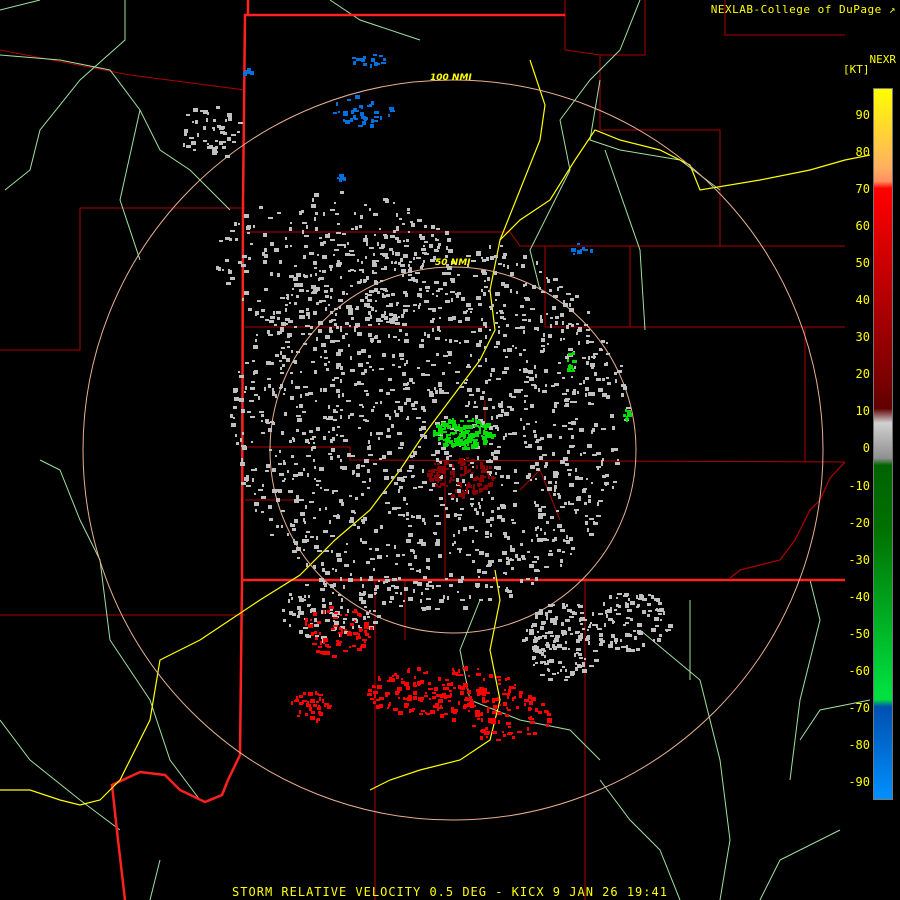  I want to click on product-label: NEXR, so click(883, 59).